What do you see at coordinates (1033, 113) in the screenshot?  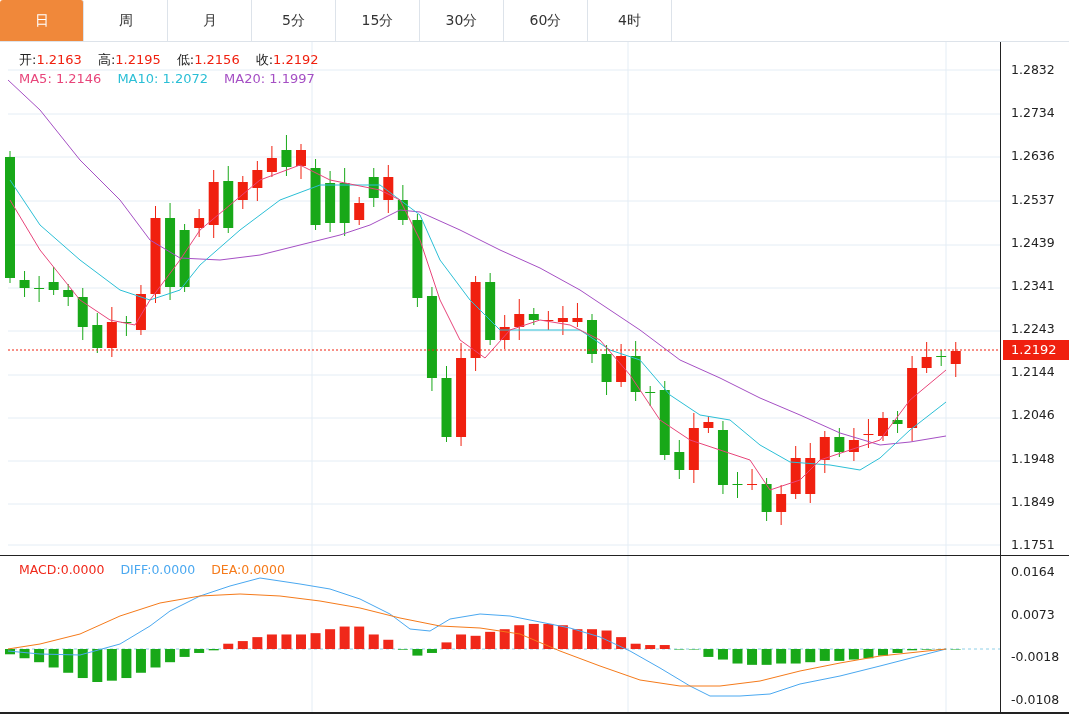 I see `price-tick: 1.2734` at bounding box center [1033, 113].